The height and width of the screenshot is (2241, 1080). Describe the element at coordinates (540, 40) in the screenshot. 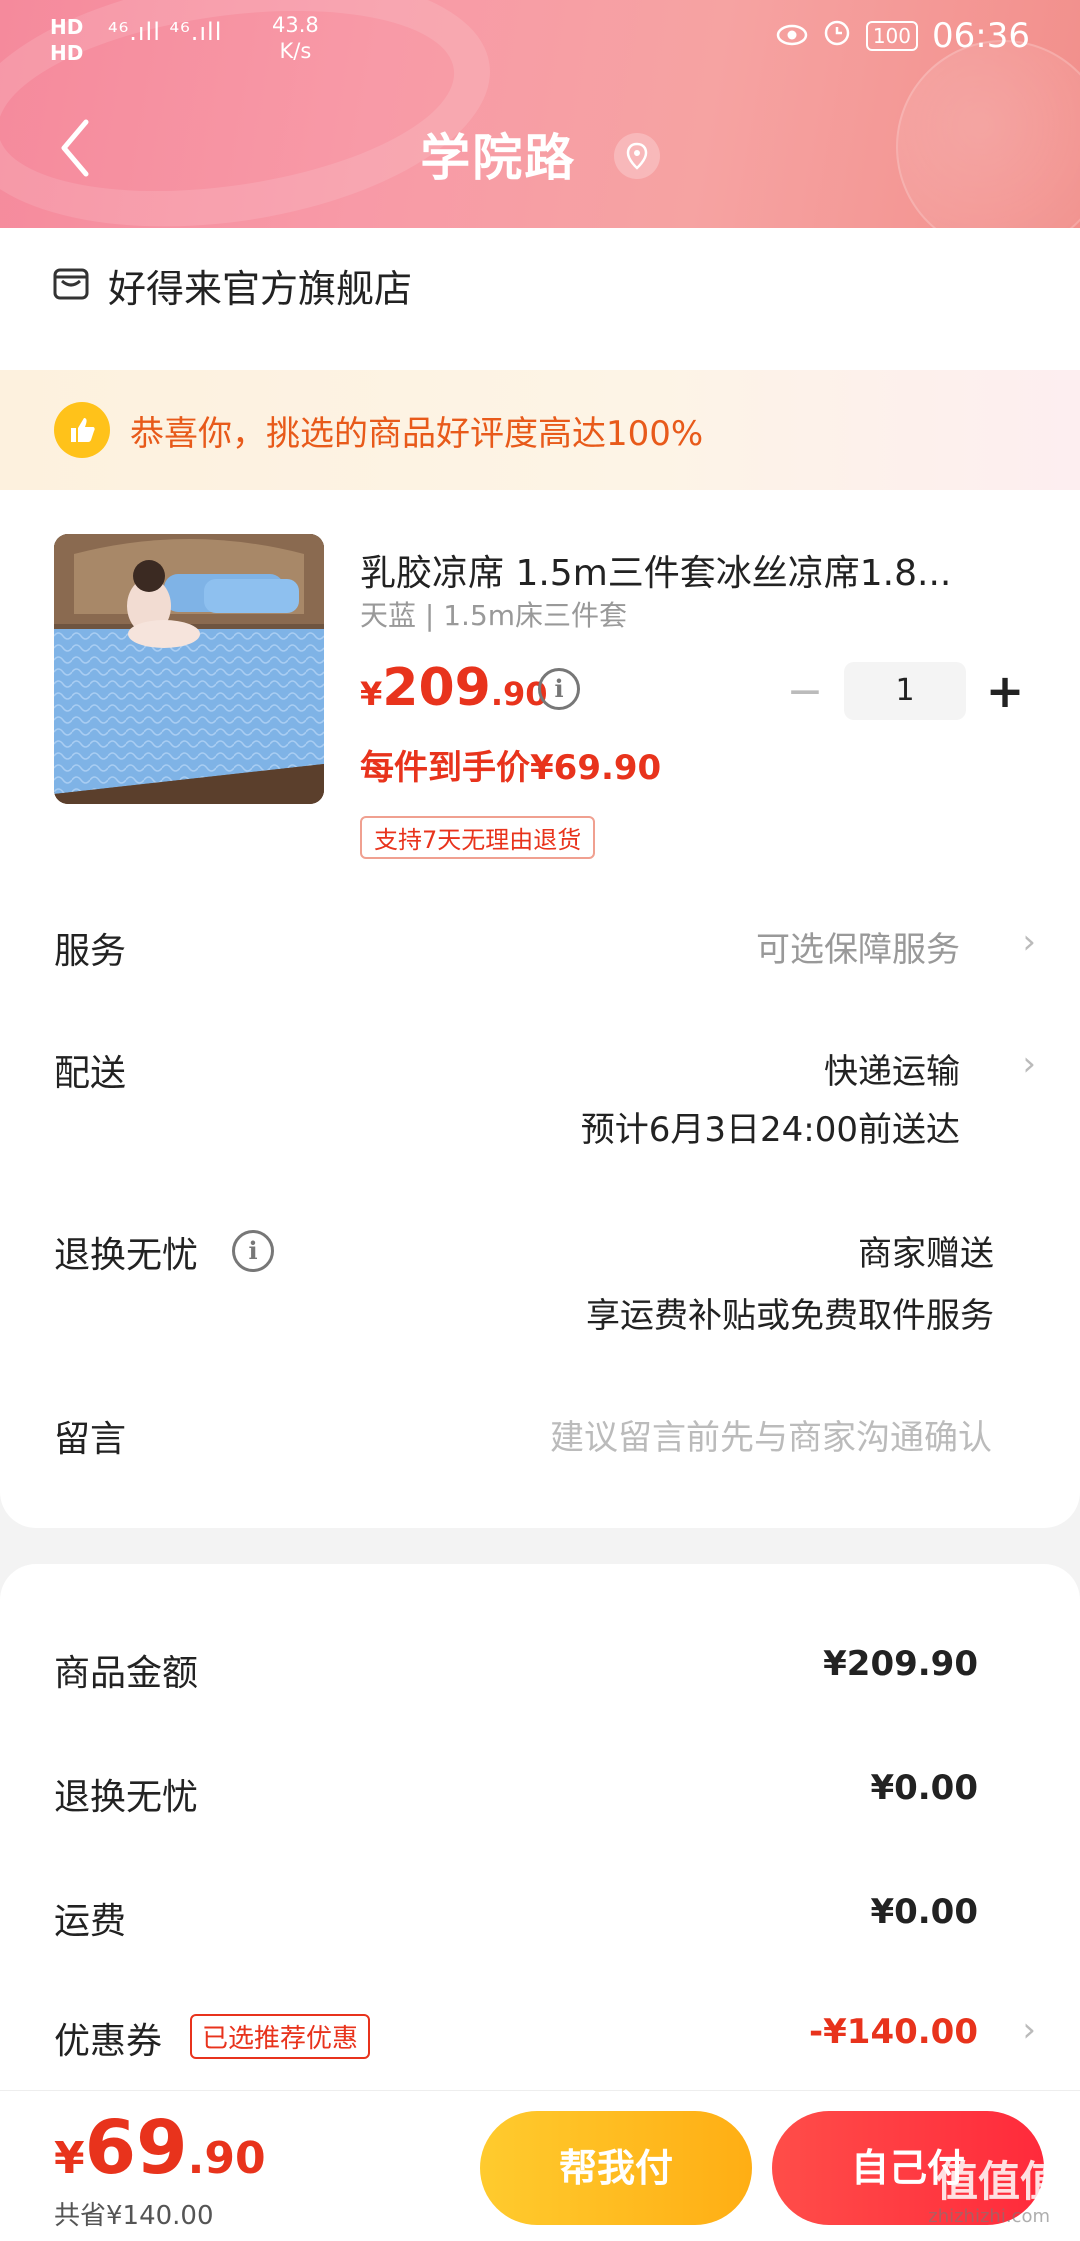

I see `status-bar: HD HD ⁴⁶.ıll ⁴⁶.ıll 43.8 K/s 100 06:36` at that location.